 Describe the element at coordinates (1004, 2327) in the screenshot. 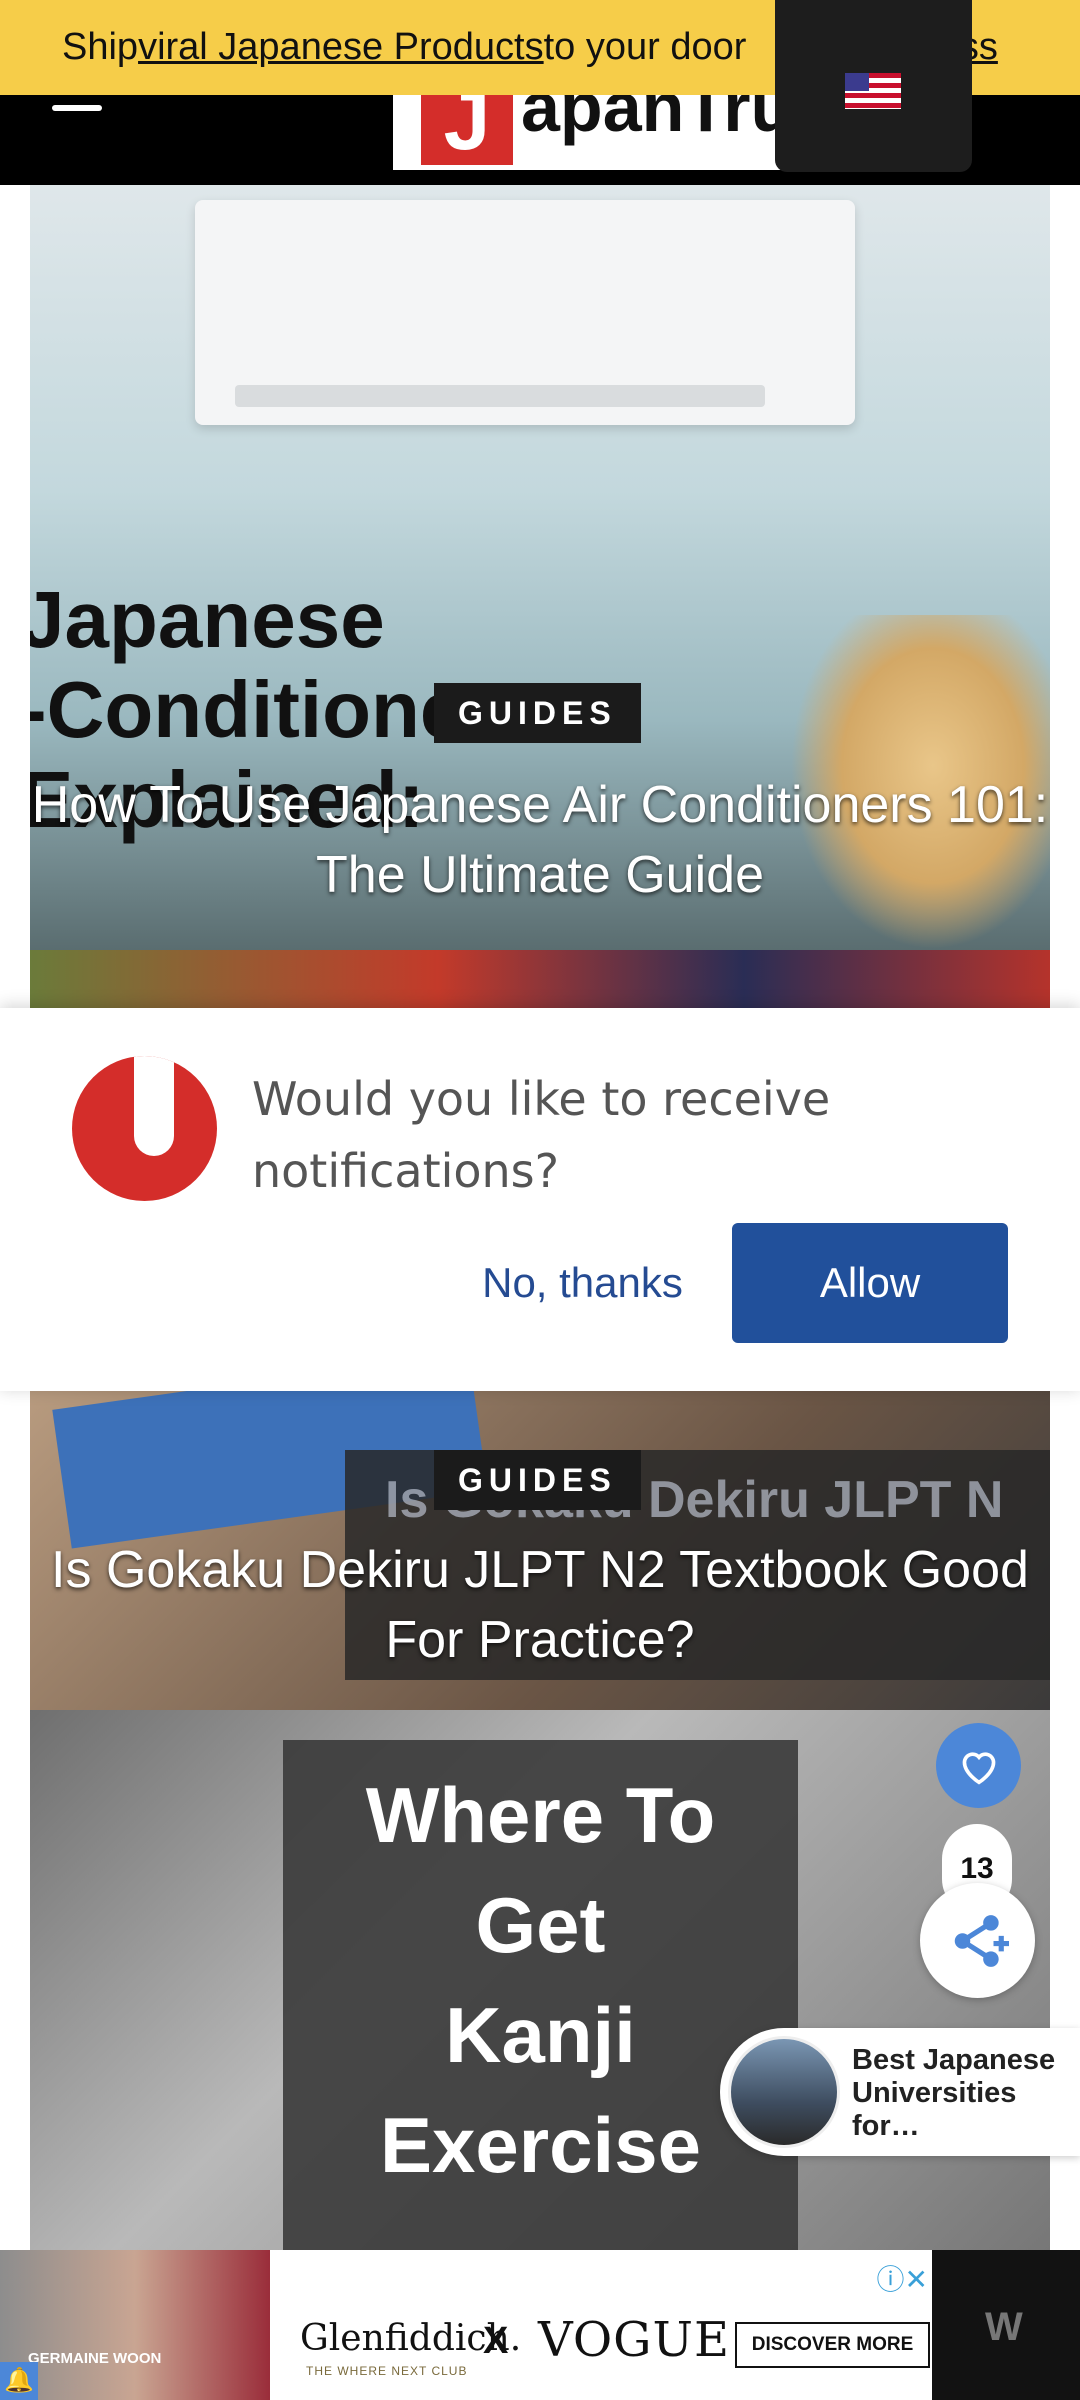

I see `w-logo-icon: W` at that location.